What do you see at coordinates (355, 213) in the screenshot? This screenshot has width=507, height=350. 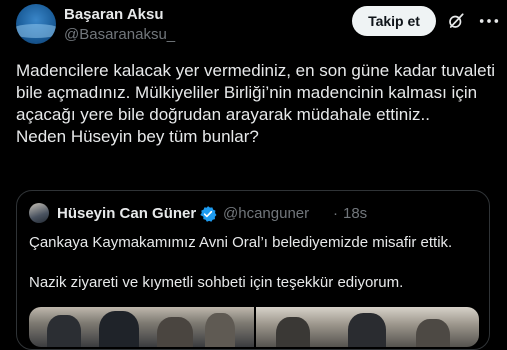 I see `quoted-timestamp: 18s` at bounding box center [355, 213].